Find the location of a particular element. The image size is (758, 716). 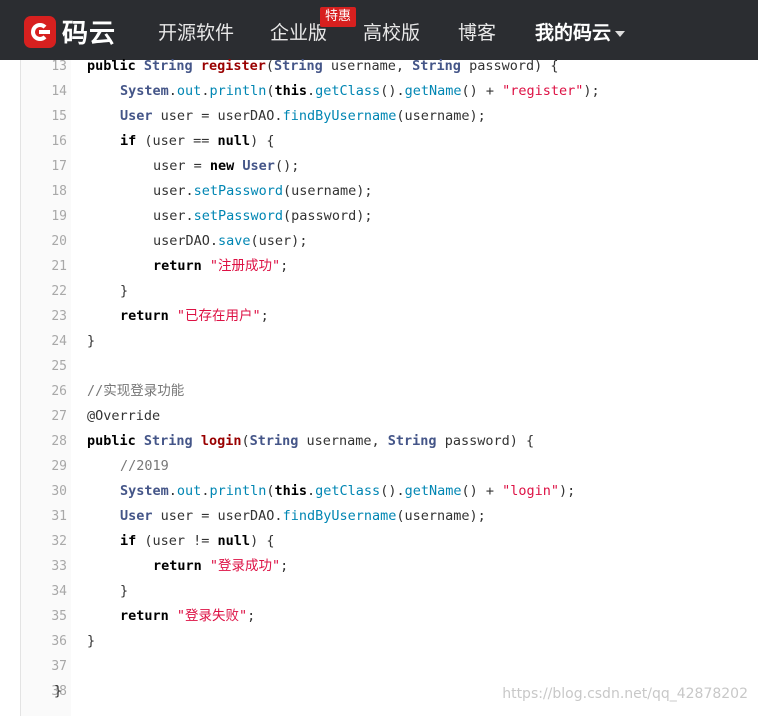

line-number: 21 is located at coordinates (59, 266).